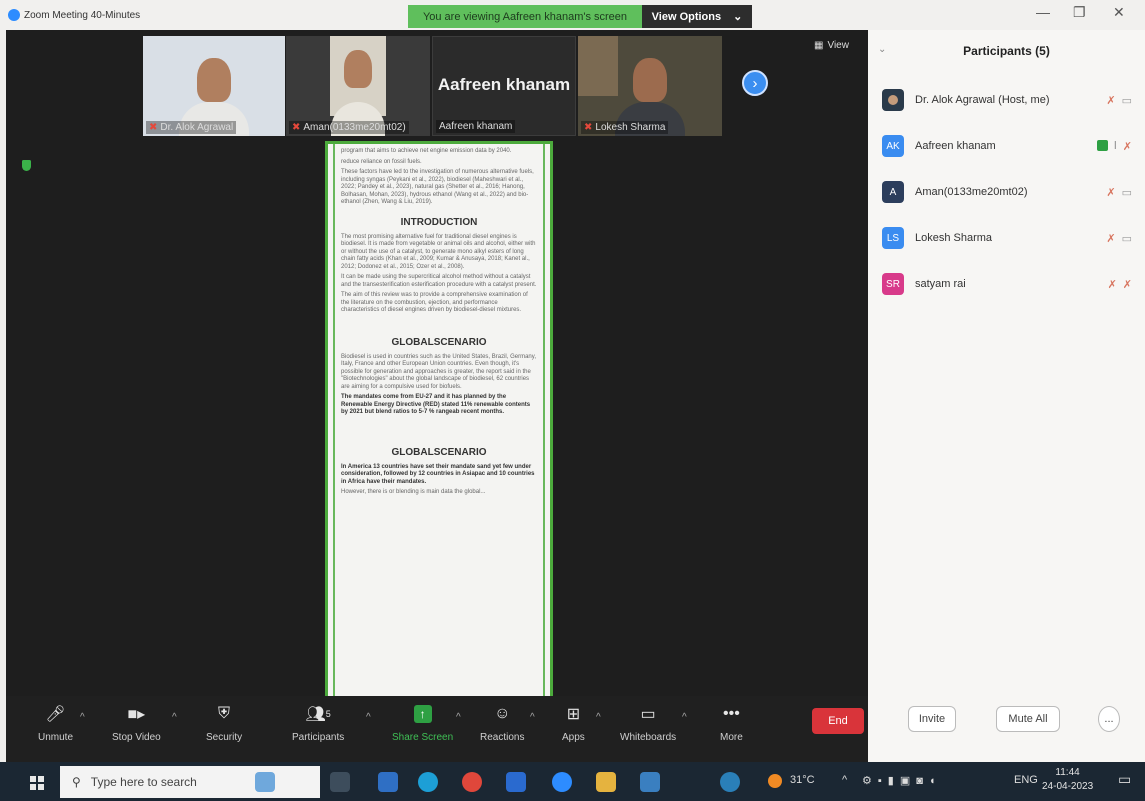 This screenshot has width=1145, height=801. Describe the element at coordinates (1007, 192) in the screenshot. I see `participant-row: A Aman(0133me20mt02) ✗ ▭` at that location.